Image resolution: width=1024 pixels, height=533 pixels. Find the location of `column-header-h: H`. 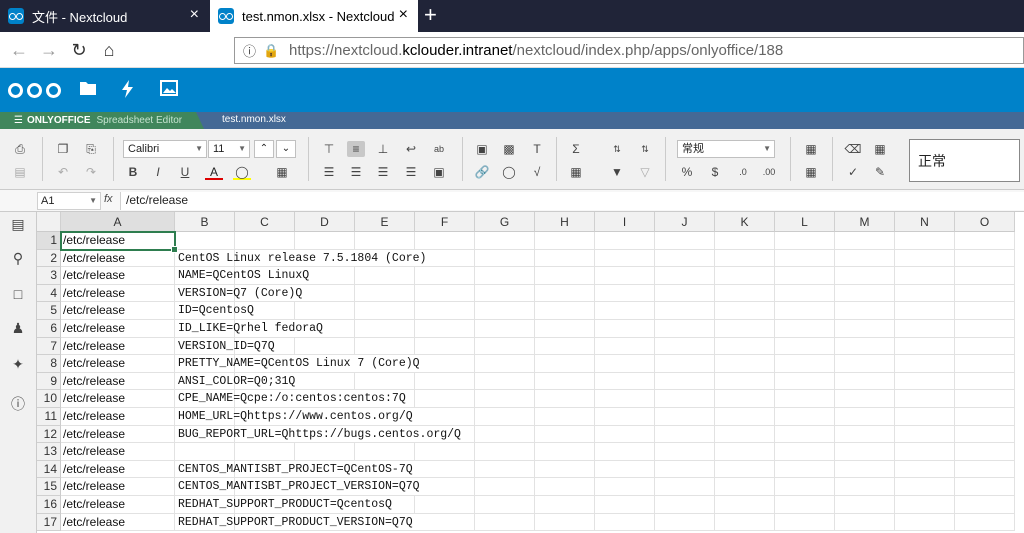

column-header-h: H is located at coordinates (565, 222).